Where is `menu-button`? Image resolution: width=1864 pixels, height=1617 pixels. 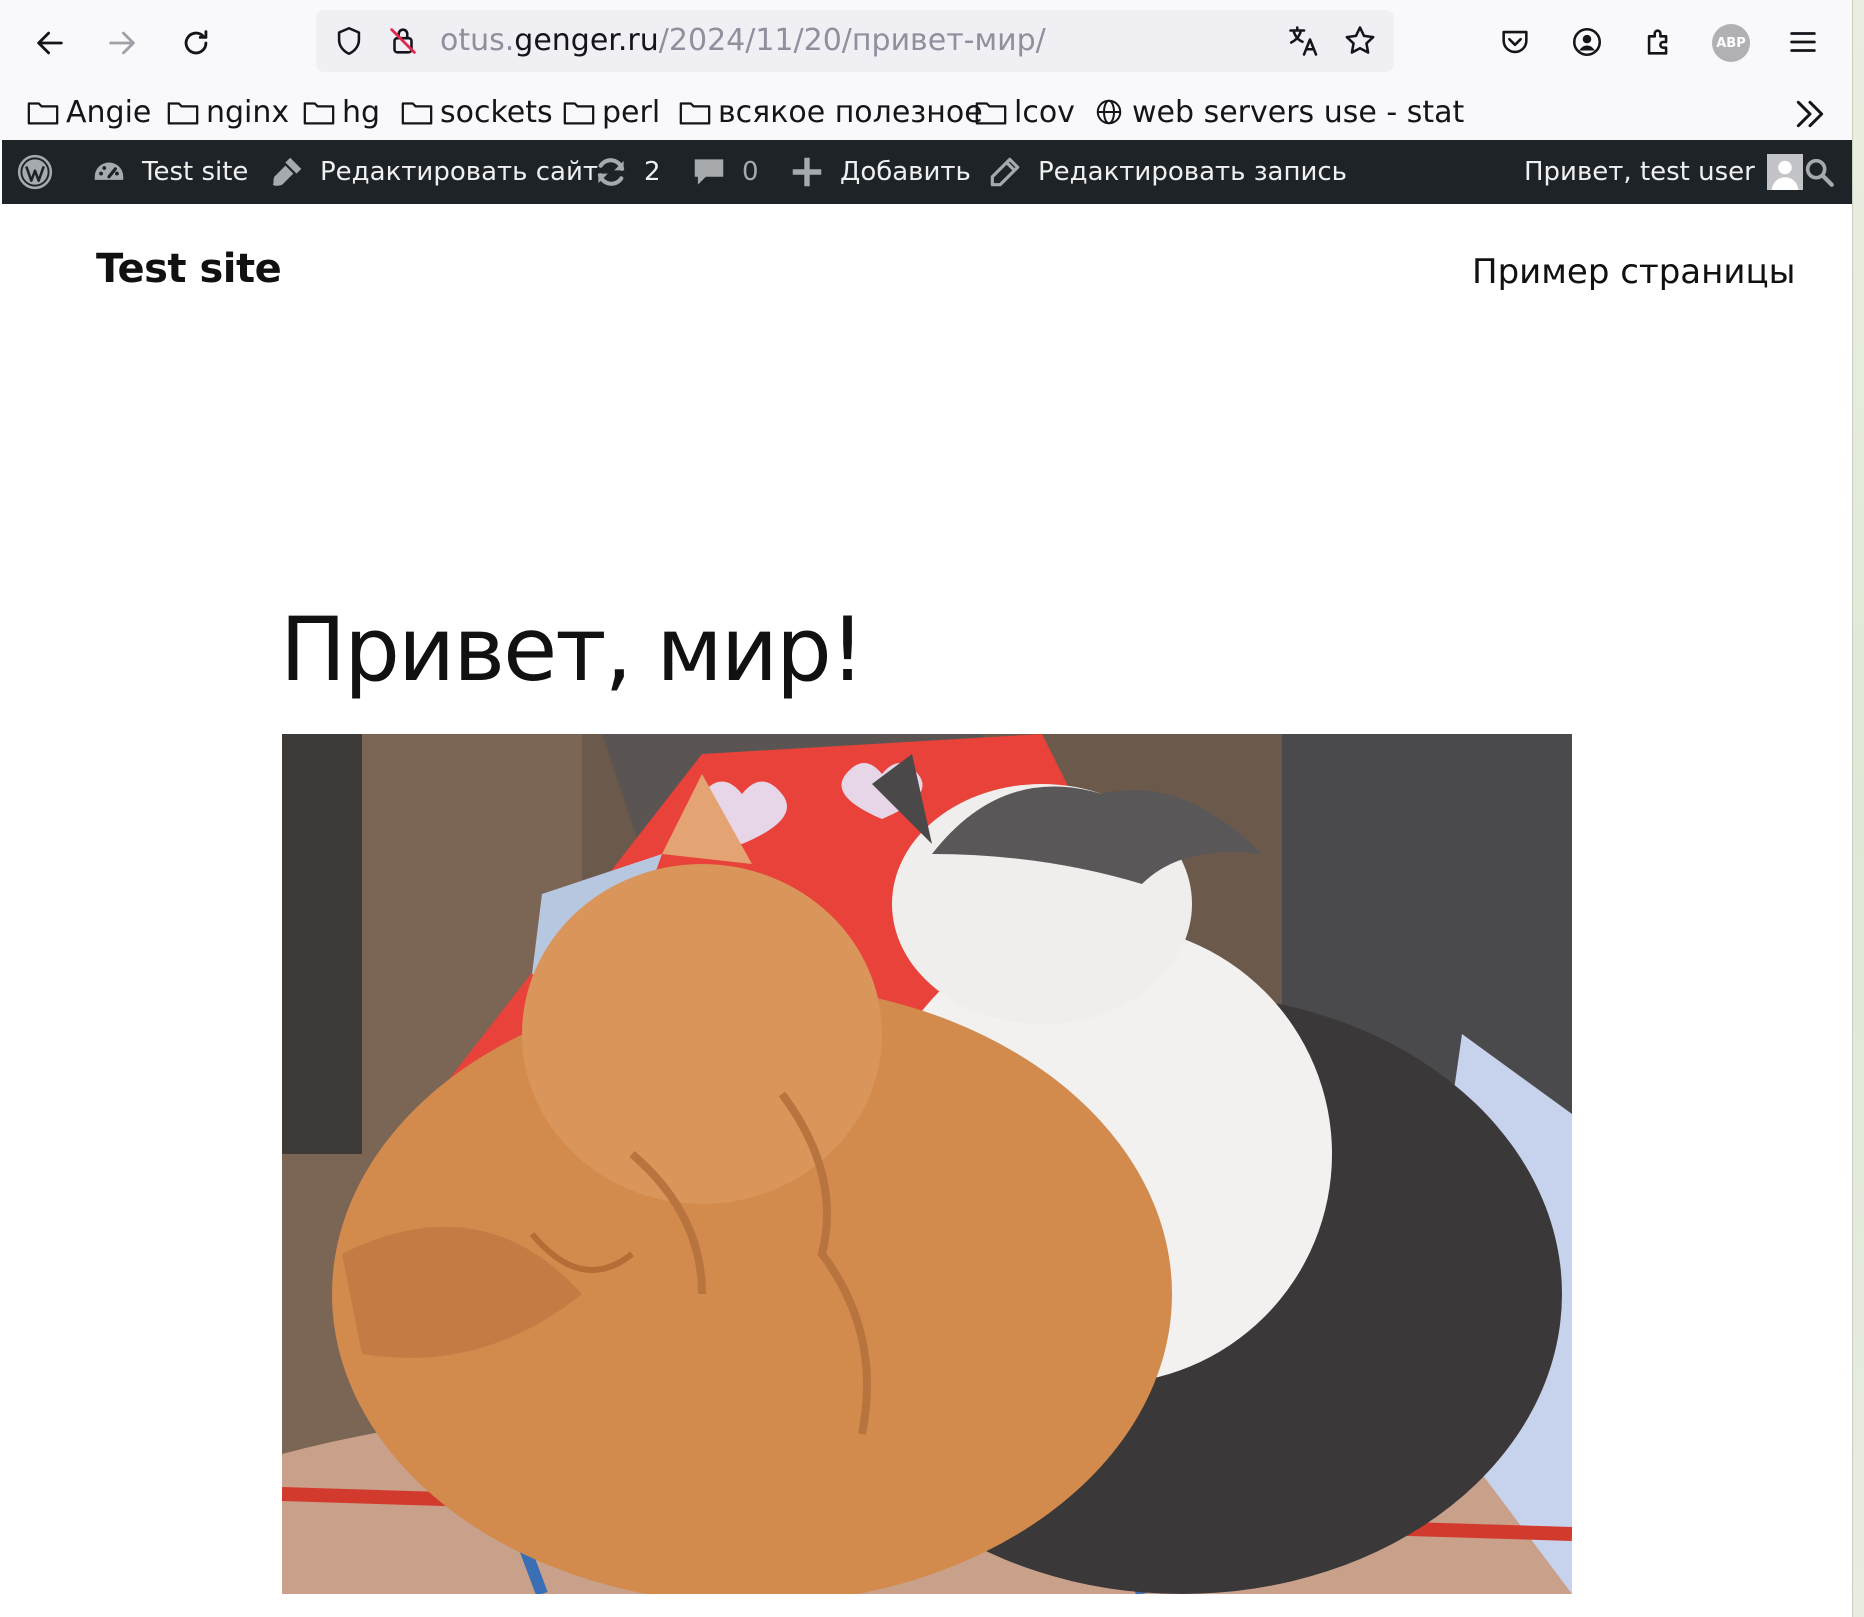 menu-button is located at coordinates (1803, 42).